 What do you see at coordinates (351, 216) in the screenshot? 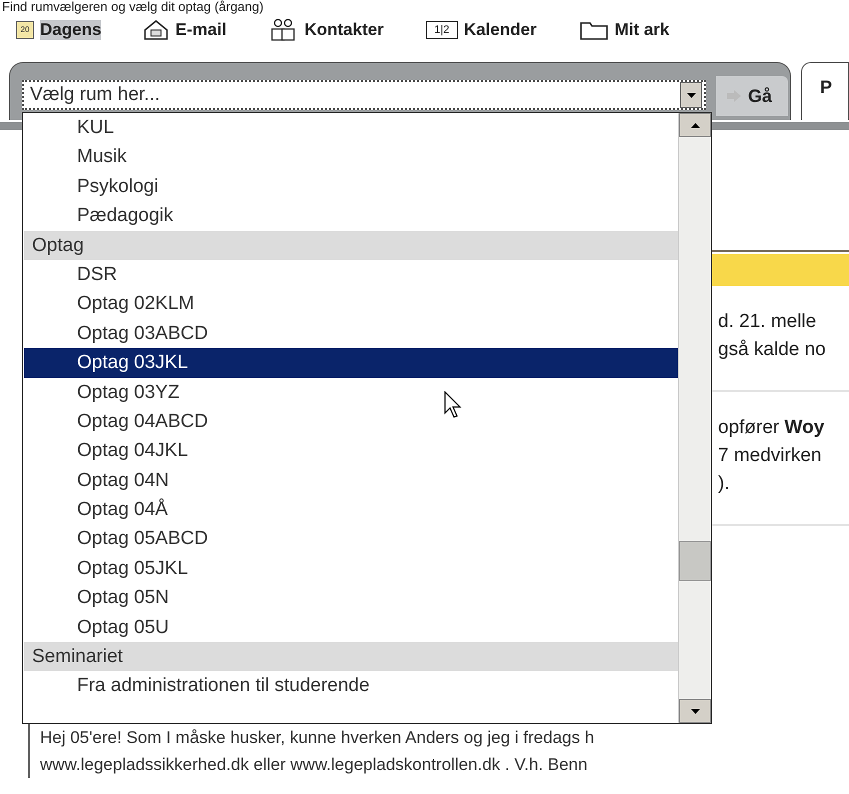
I see `list-item: Pædagogik` at bounding box center [351, 216].